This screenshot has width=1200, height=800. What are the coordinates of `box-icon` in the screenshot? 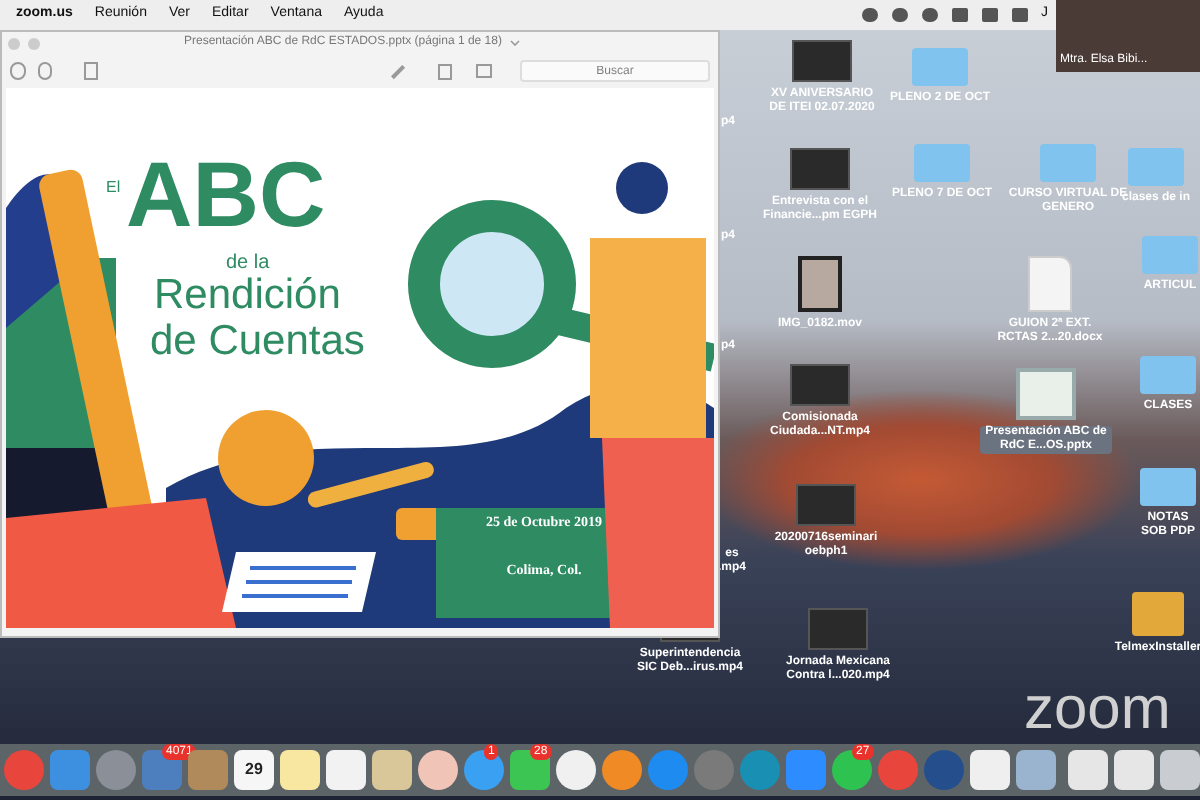 It's located at (1158, 614).